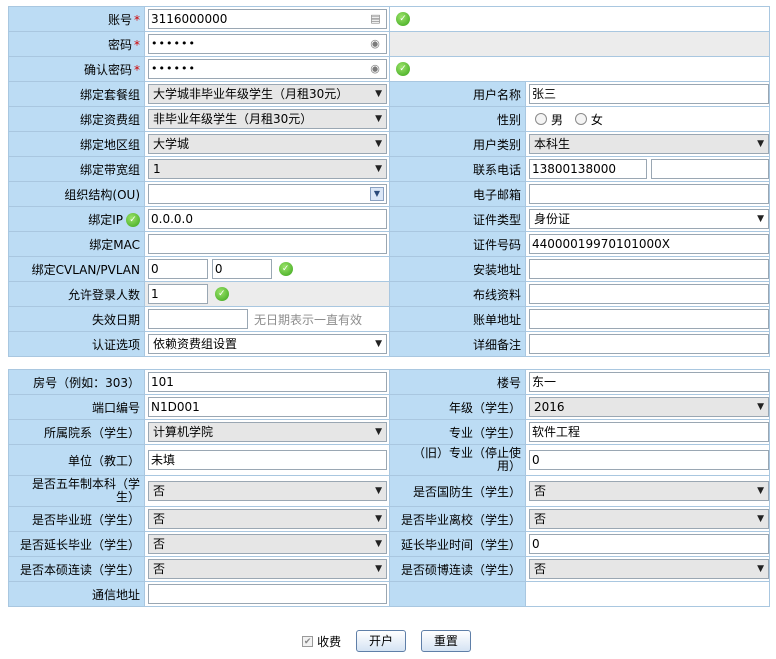 The width and height of the screenshot is (776, 659). I want to click on ou-label: 组织结构(OU), so click(76, 194).